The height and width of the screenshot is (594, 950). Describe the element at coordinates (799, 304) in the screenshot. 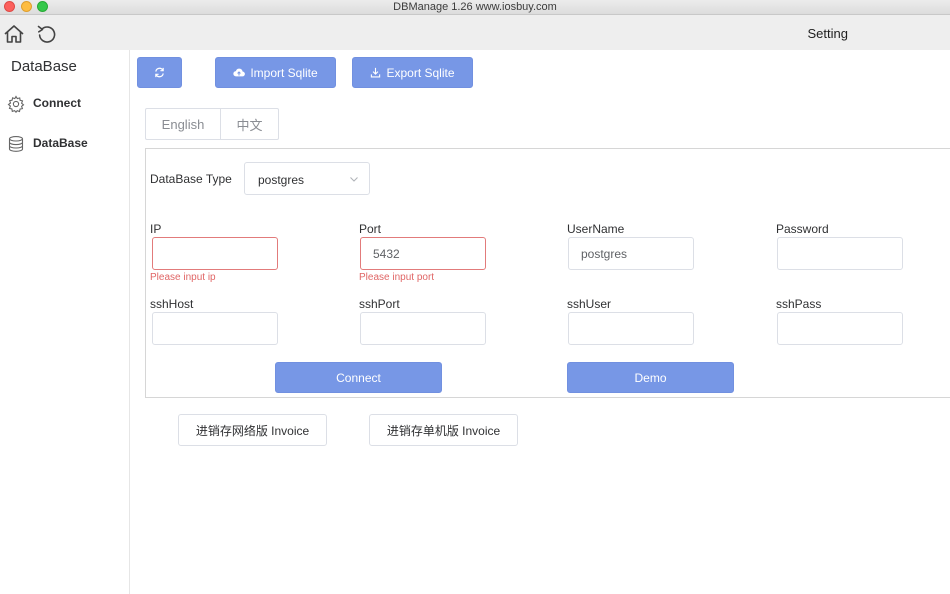

I see `ssh-pass-label: sshPass` at that location.